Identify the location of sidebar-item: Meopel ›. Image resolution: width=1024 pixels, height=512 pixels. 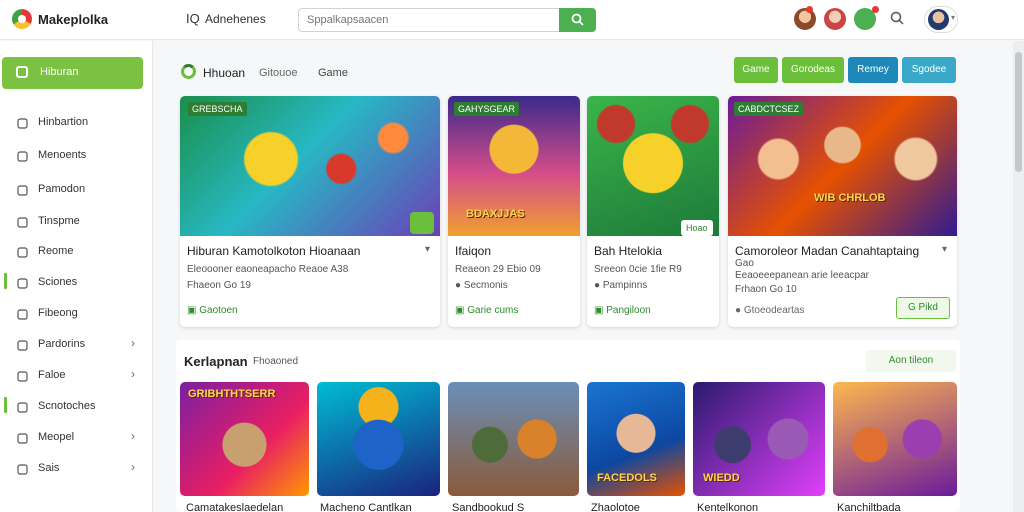
(76, 438).